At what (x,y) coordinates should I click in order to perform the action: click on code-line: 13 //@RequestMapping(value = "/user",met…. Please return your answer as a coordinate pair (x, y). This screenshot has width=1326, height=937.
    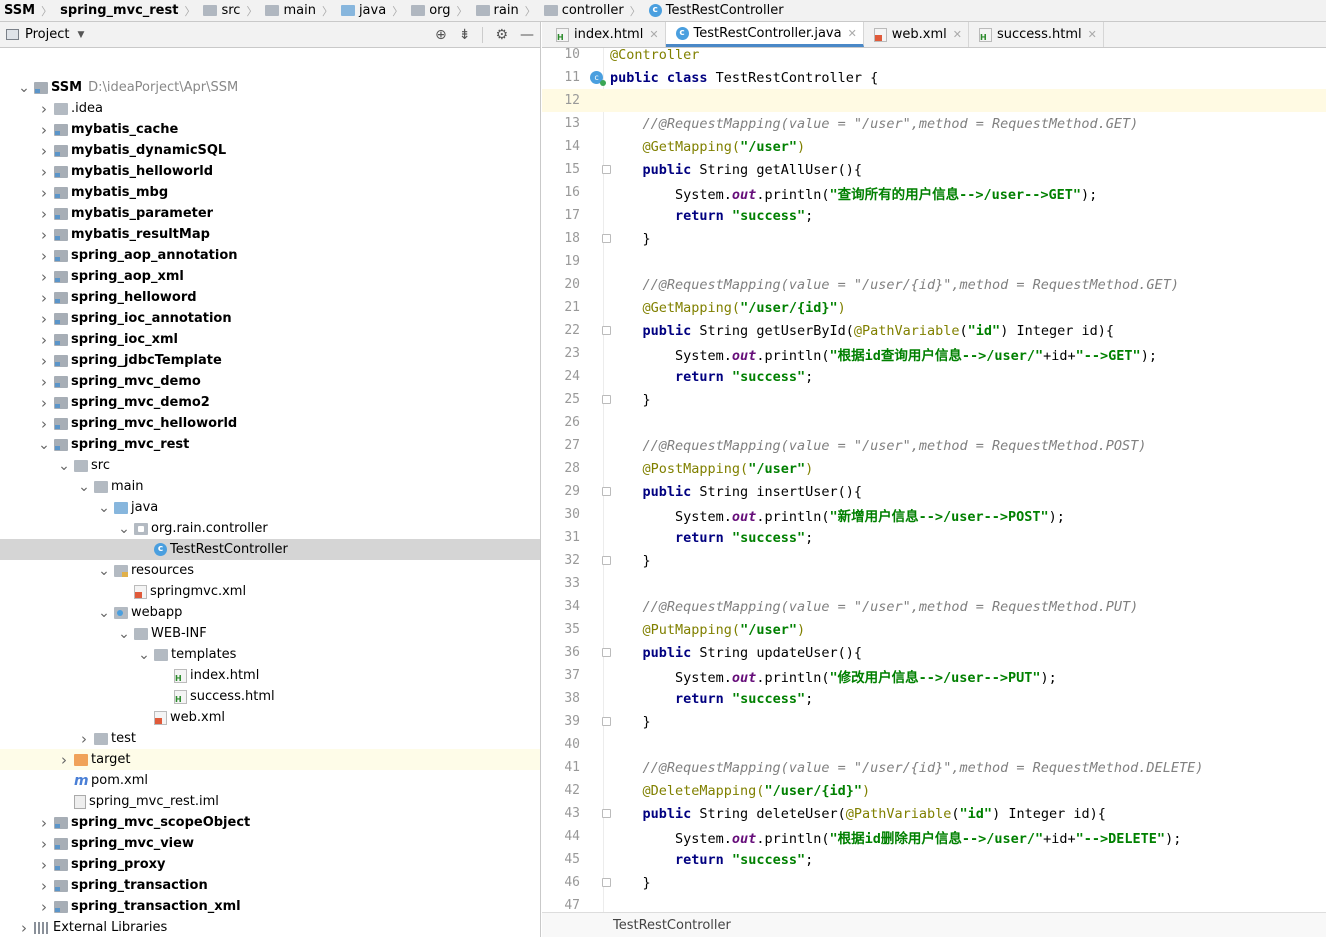
    Looking at the image, I should click on (934, 123).